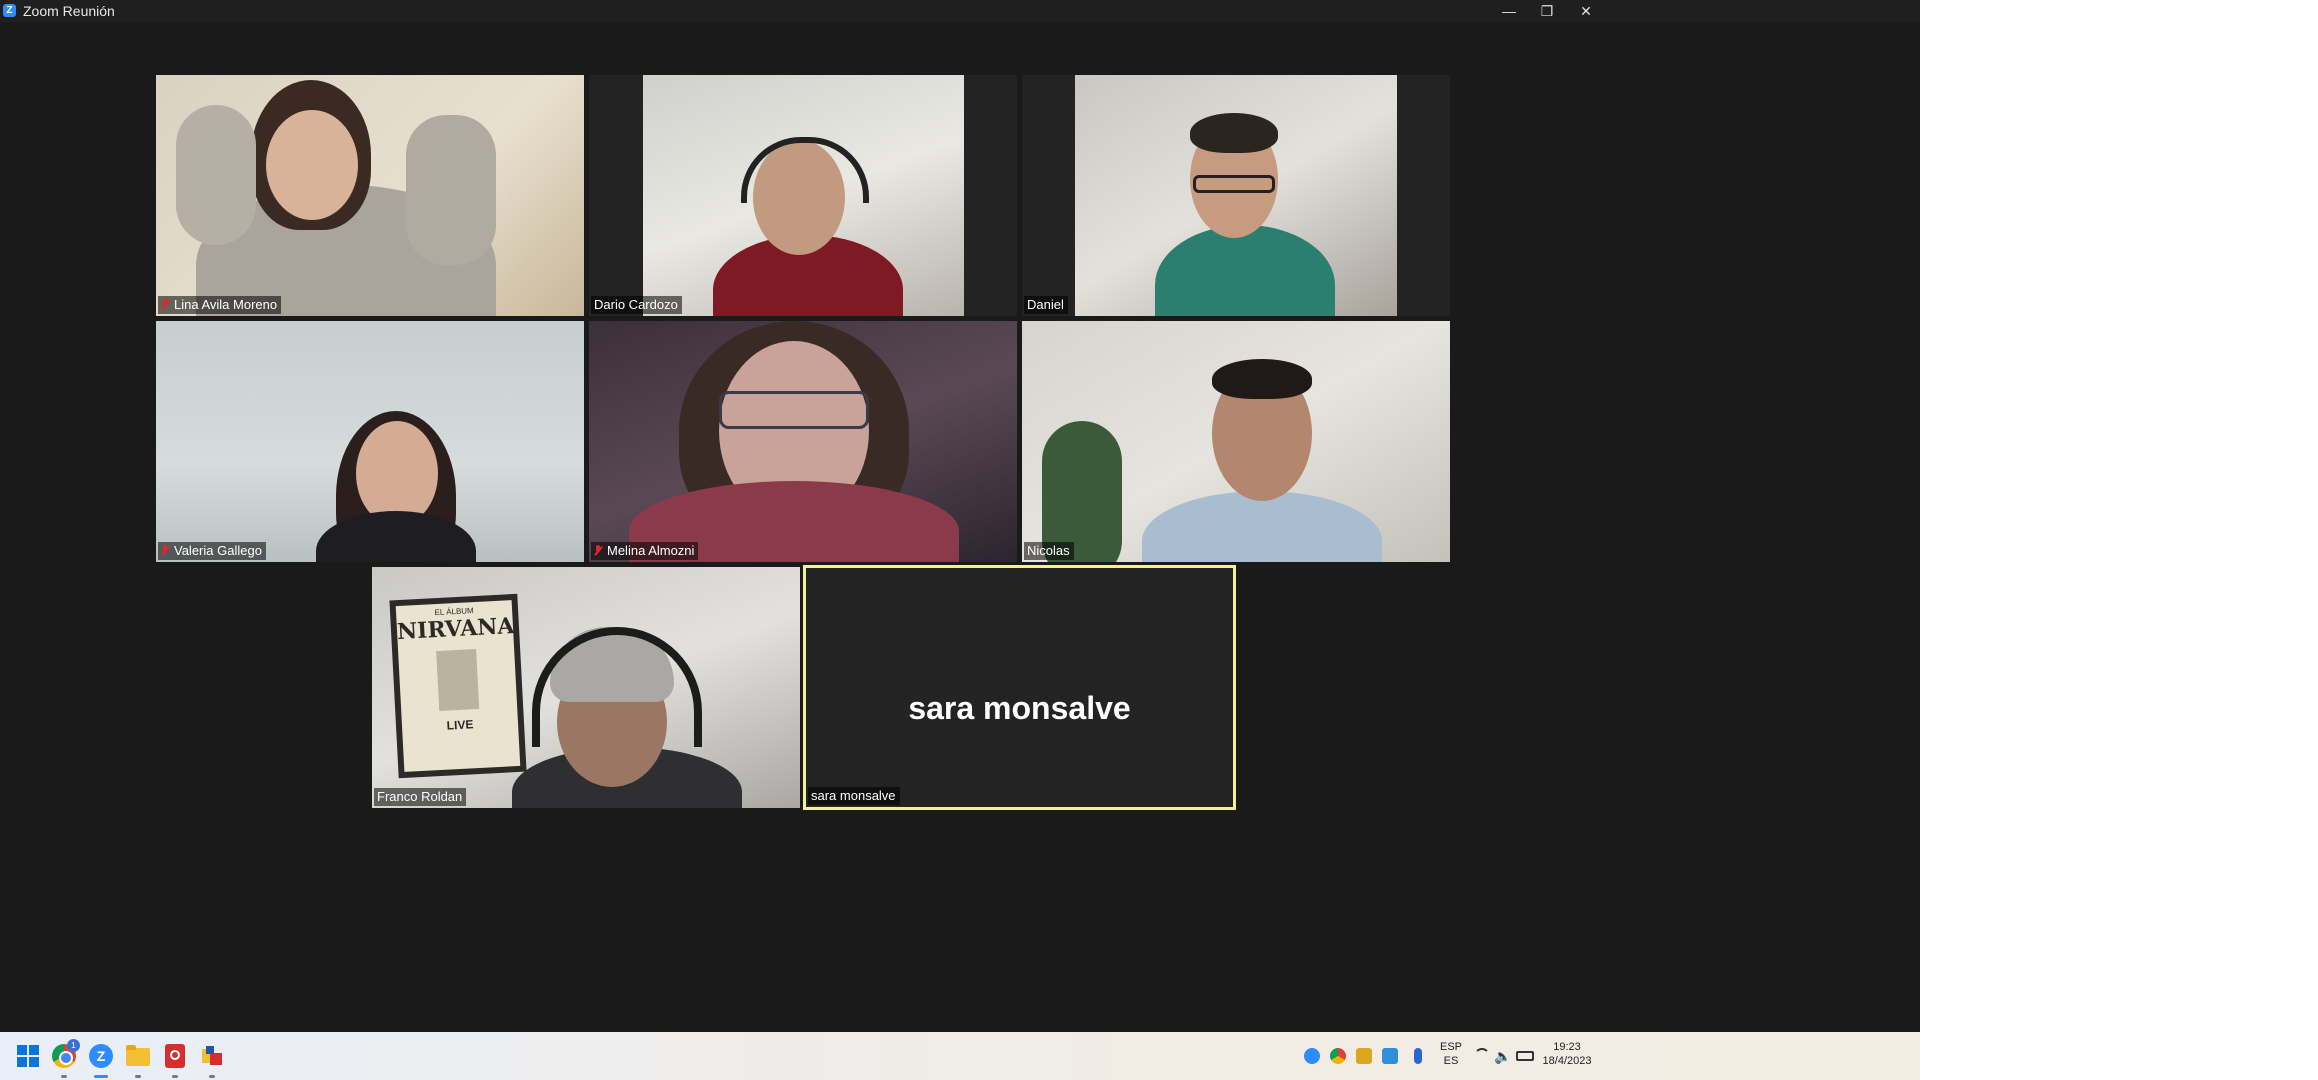  I want to click on video-tile-sara-active-speaker: sara monsalve sara monsalve, so click(1019, 687).